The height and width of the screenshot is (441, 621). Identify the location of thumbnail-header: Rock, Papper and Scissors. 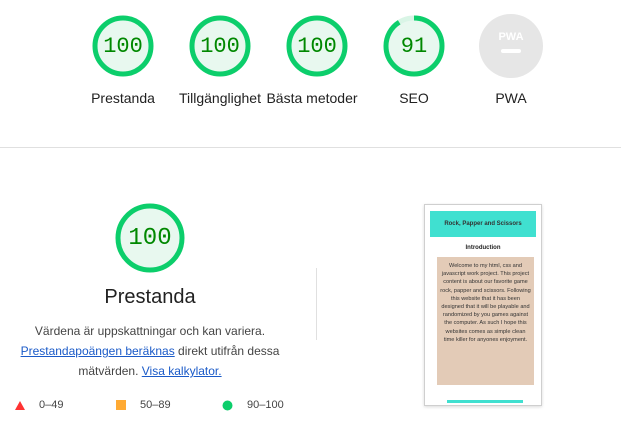
(483, 224).